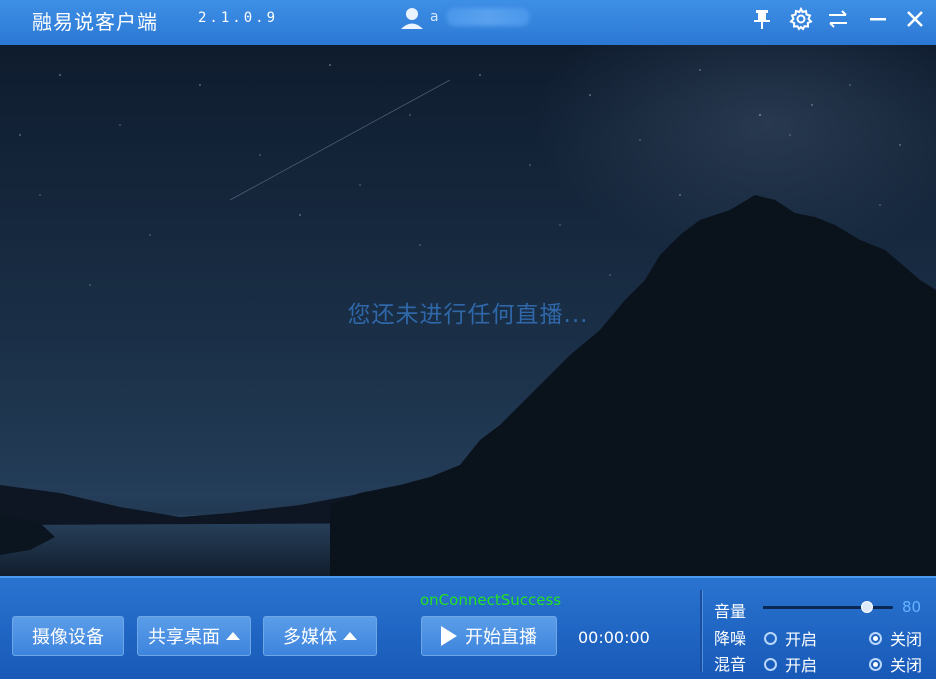  Describe the element at coordinates (906, 639) in the screenshot. I see `noise-reduction-off-label: 关闭` at that location.